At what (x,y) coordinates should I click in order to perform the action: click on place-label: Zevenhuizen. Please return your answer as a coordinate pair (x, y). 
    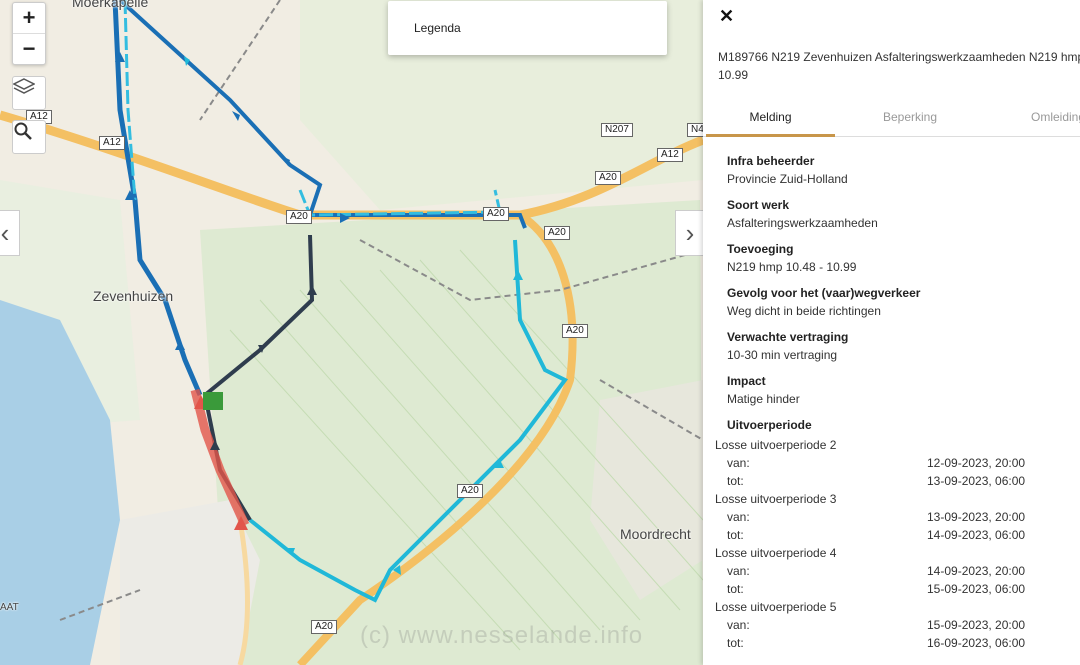
    Looking at the image, I should click on (133, 296).